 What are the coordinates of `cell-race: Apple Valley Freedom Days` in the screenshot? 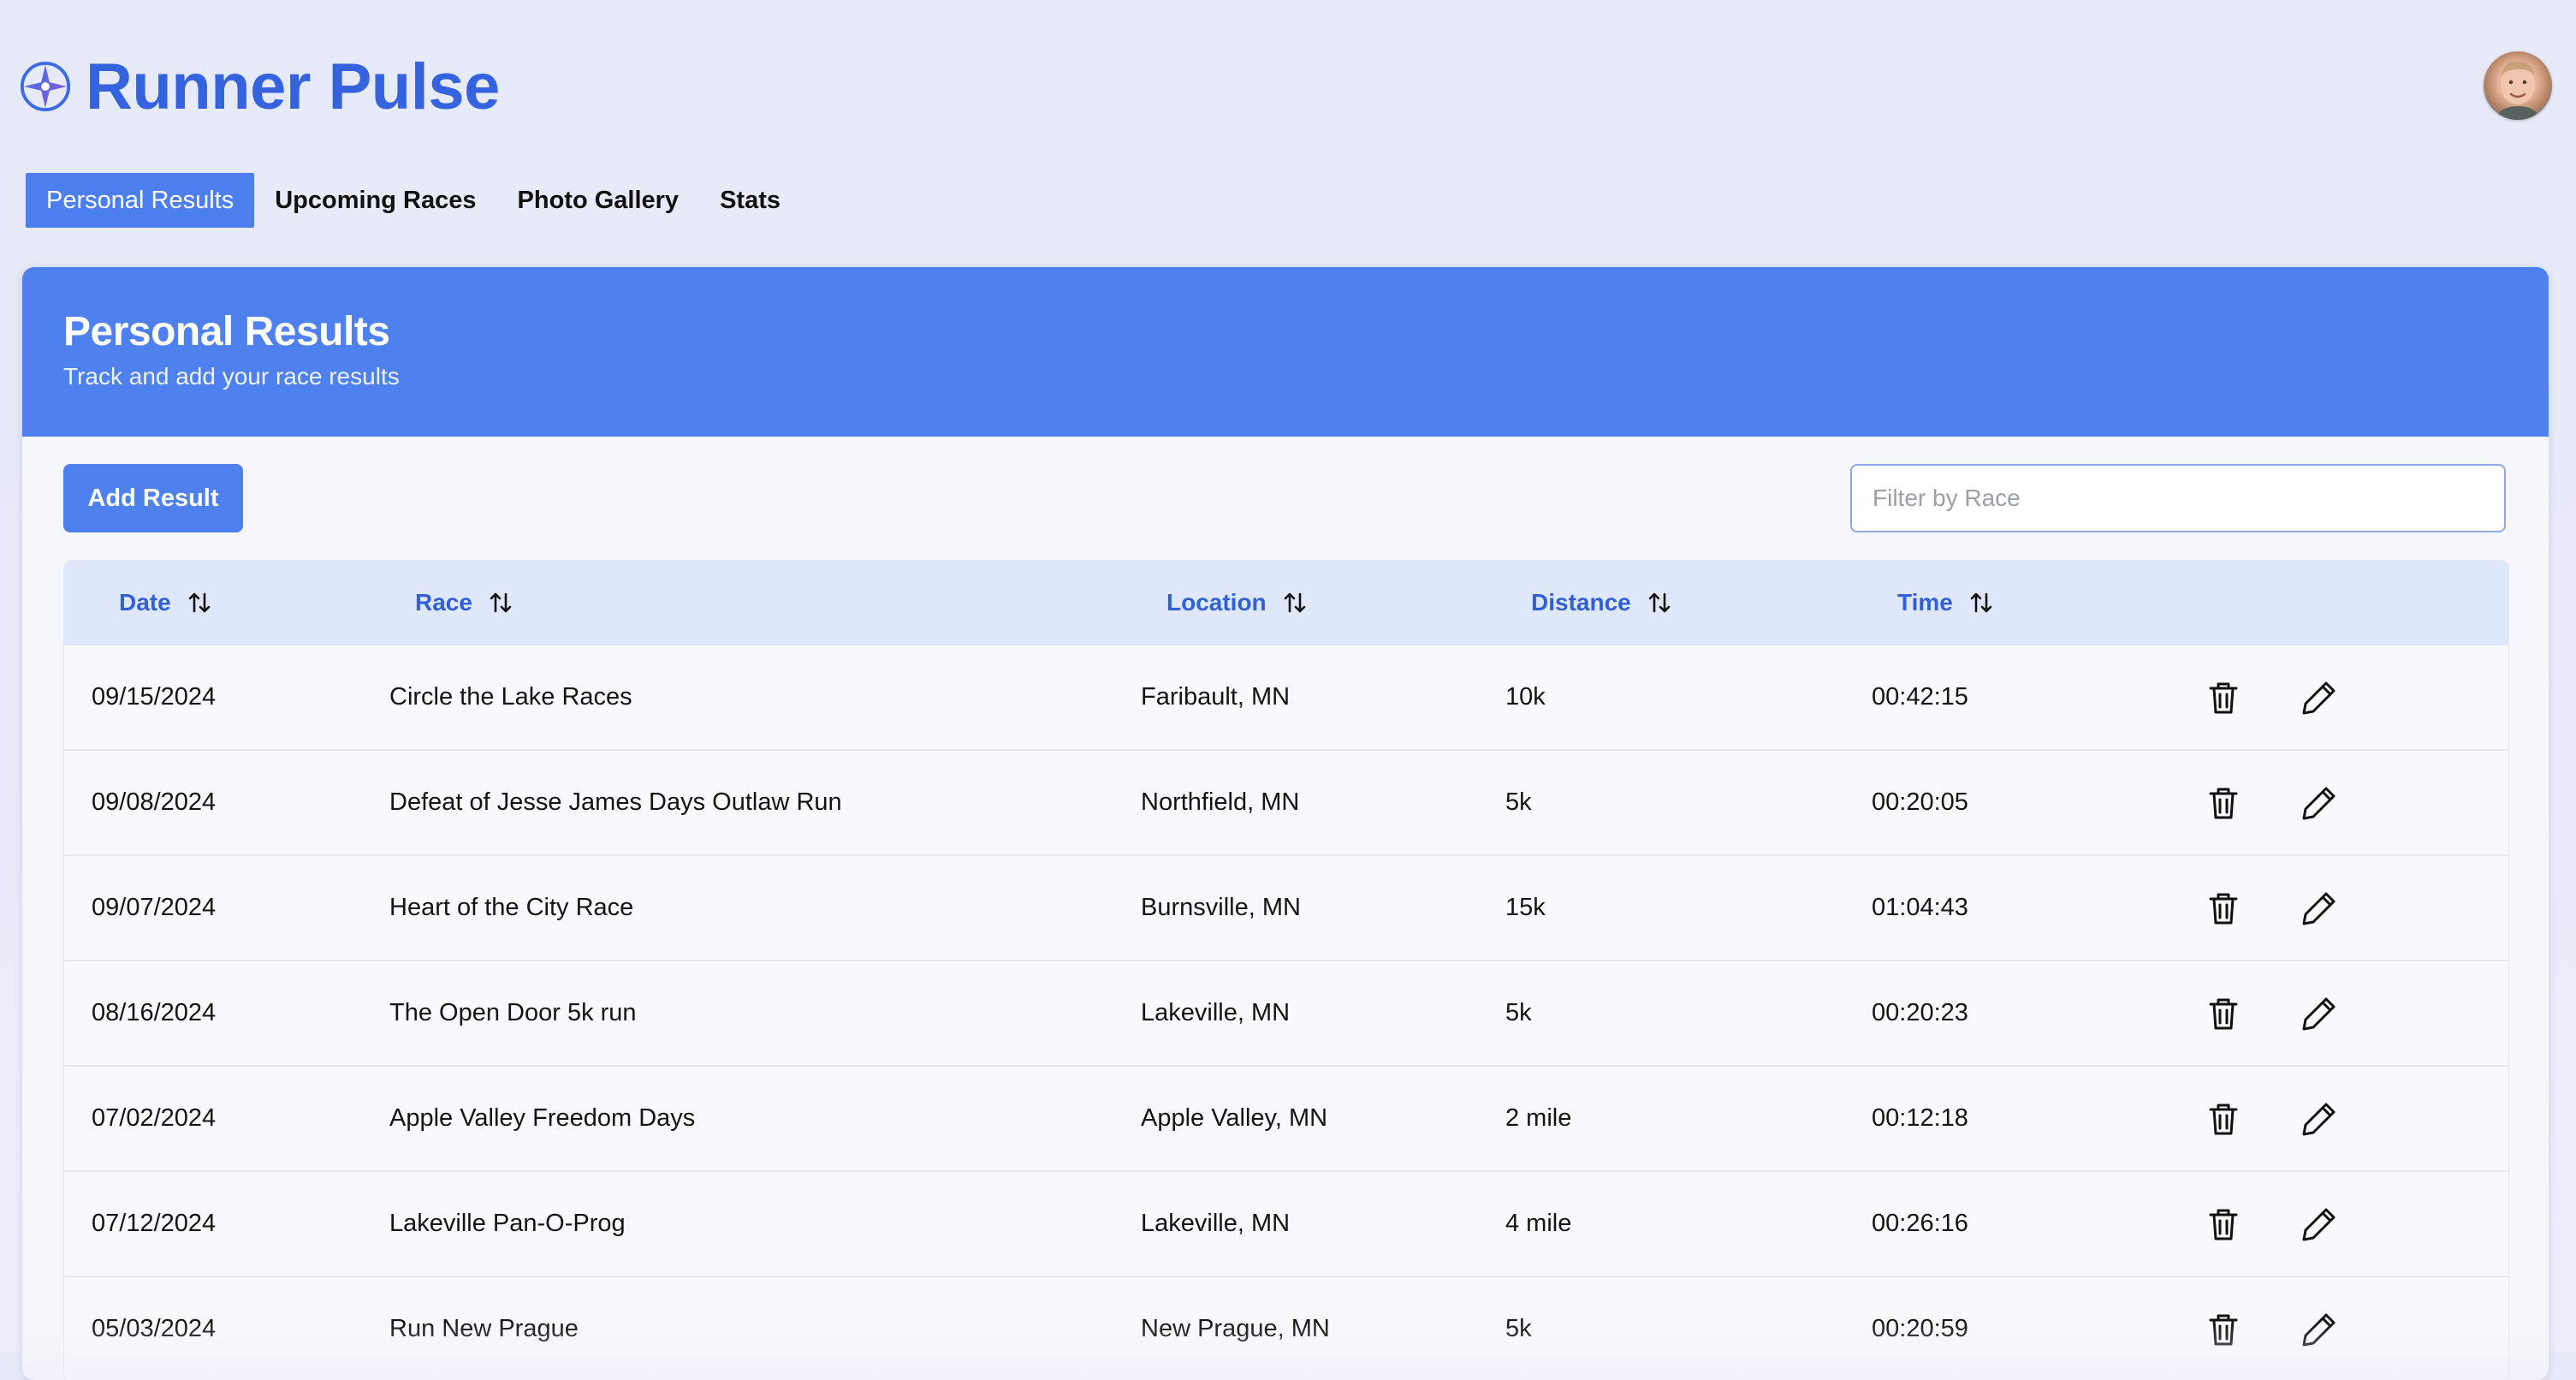 It's located at (542, 1118).